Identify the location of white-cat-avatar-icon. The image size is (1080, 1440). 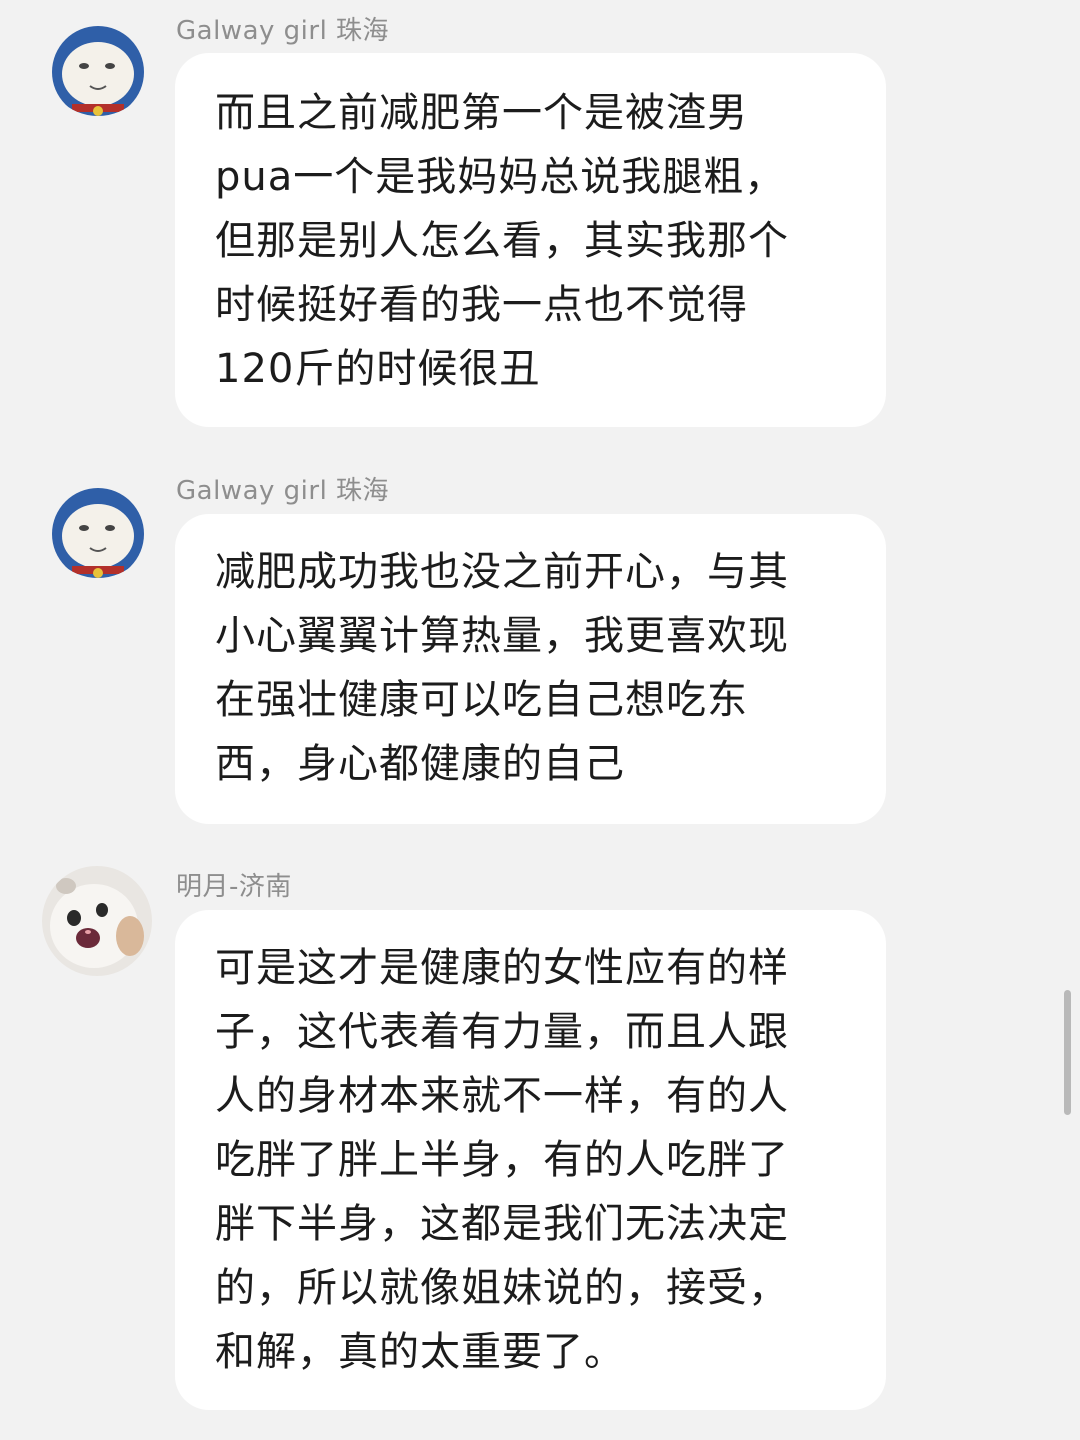
(97, 921).